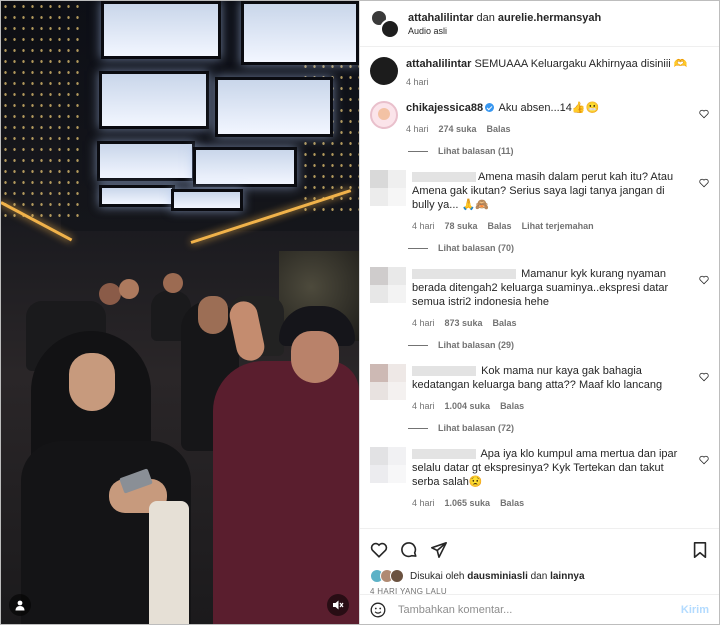 This screenshot has height=625, width=720. Describe the element at coordinates (476, 248) in the screenshot. I see `view-replies-label: Lihat balasan (70)` at that location.